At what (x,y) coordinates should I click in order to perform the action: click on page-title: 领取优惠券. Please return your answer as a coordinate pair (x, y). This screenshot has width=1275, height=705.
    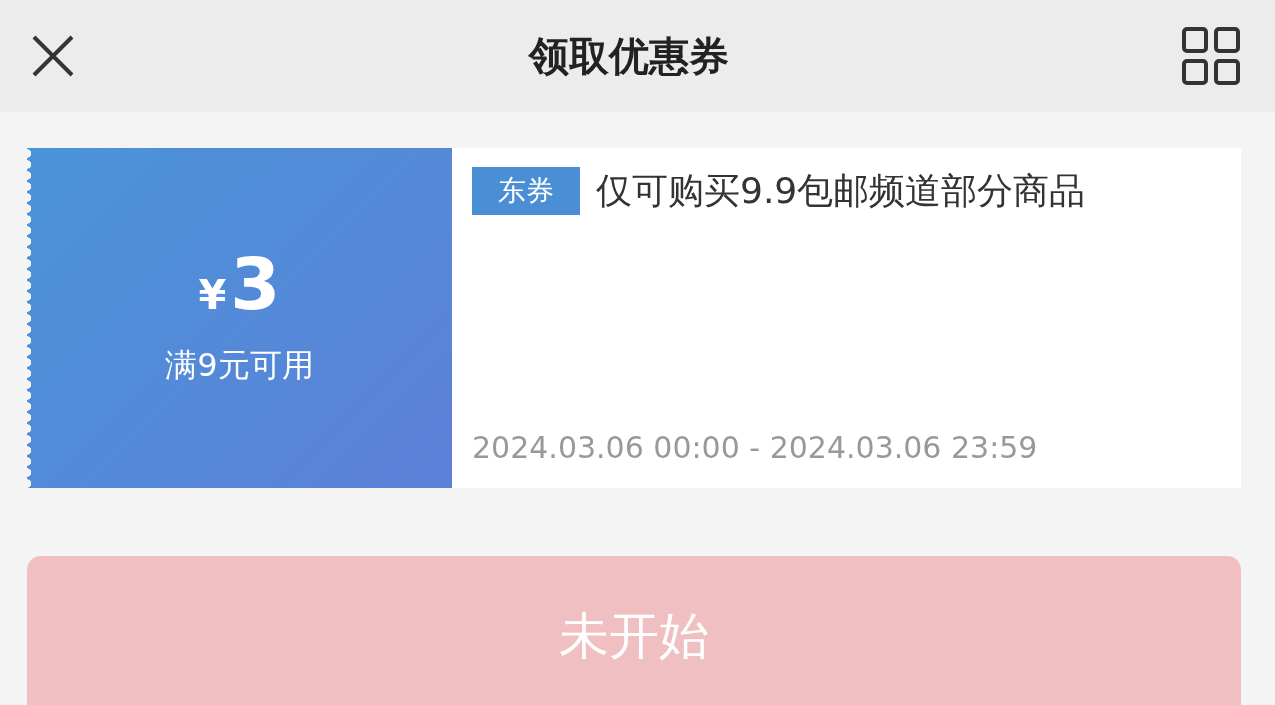
    Looking at the image, I should click on (628, 56).